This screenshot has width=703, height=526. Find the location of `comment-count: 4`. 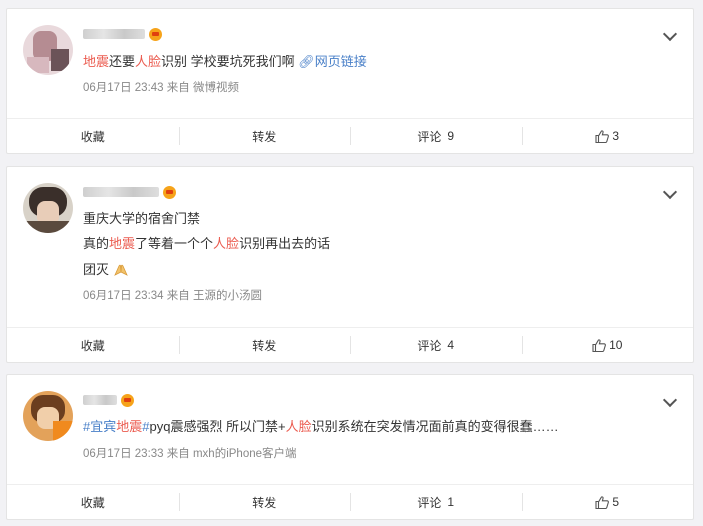

comment-count: 4 is located at coordinates (451, 345).